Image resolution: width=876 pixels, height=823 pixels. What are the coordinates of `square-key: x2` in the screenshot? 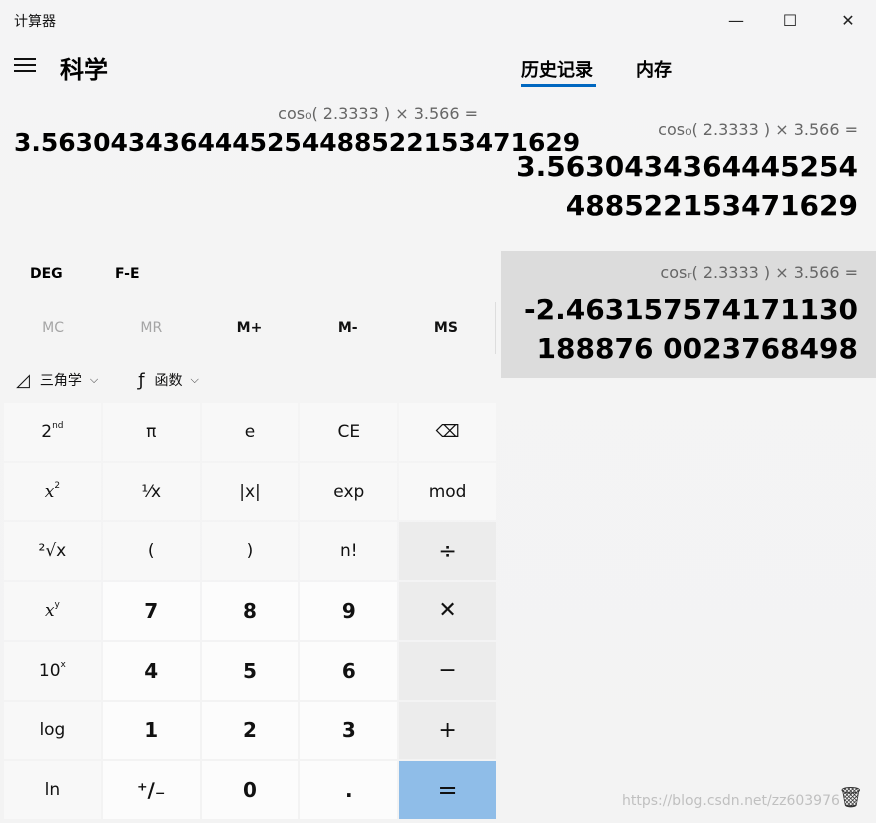 It's located at (52, 491).